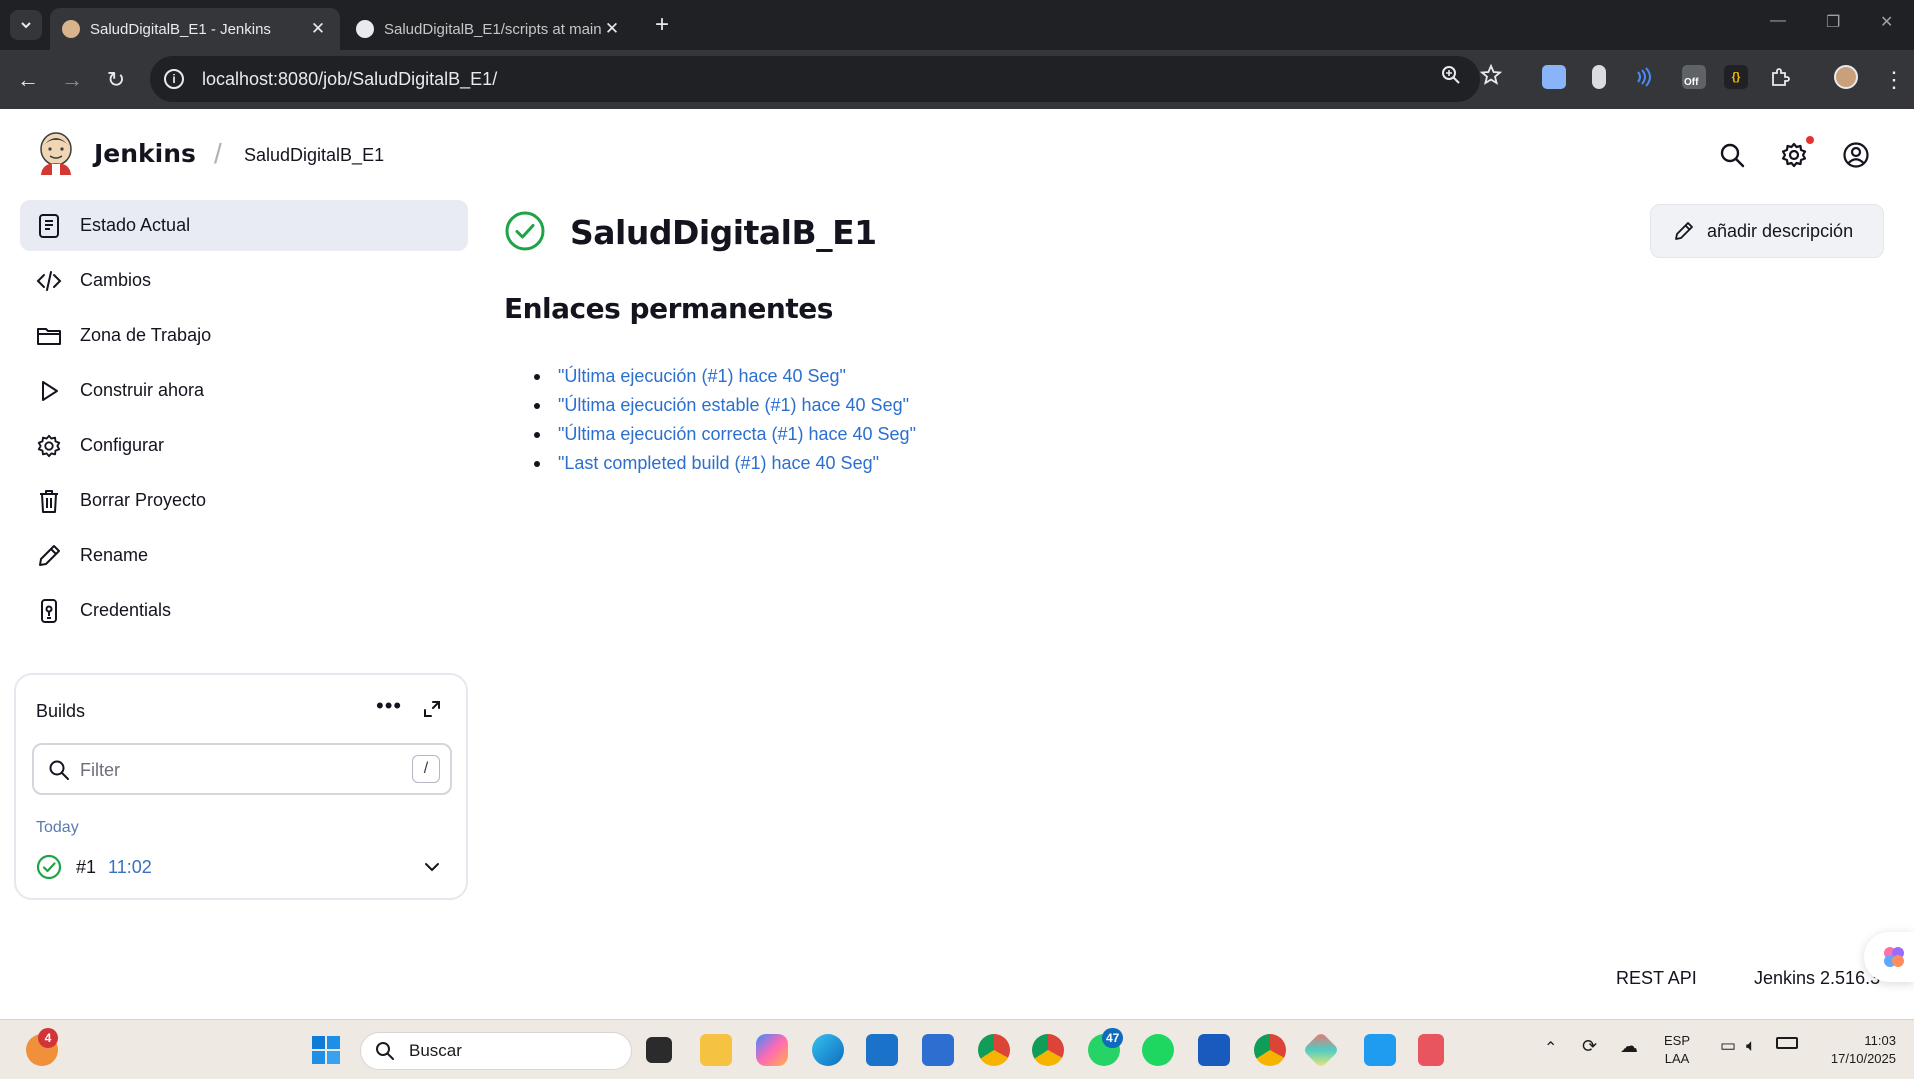 The height and width of the screenshot is (1079, 1914). I want to click on browser-menu-button: ⋮, so click(1894, 80).